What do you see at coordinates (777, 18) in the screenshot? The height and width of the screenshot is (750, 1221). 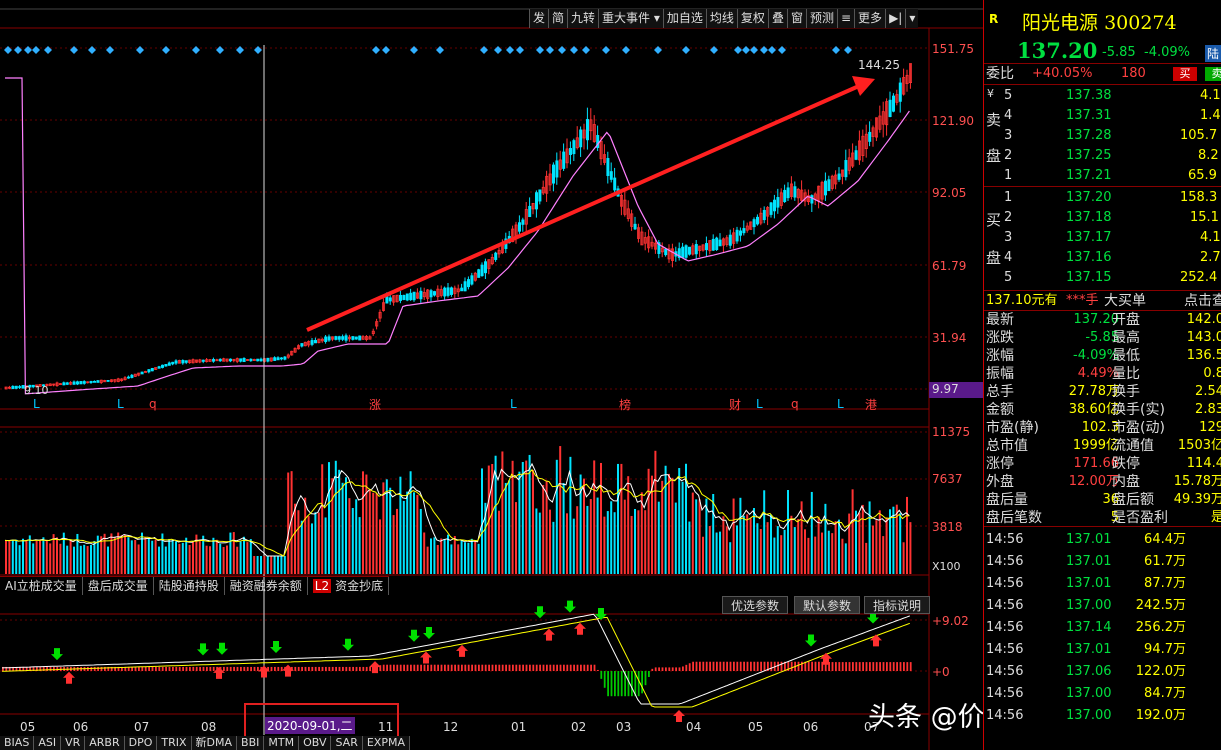 I see `toolbar-btn-7: 叠` at bounding box center [777, 18].